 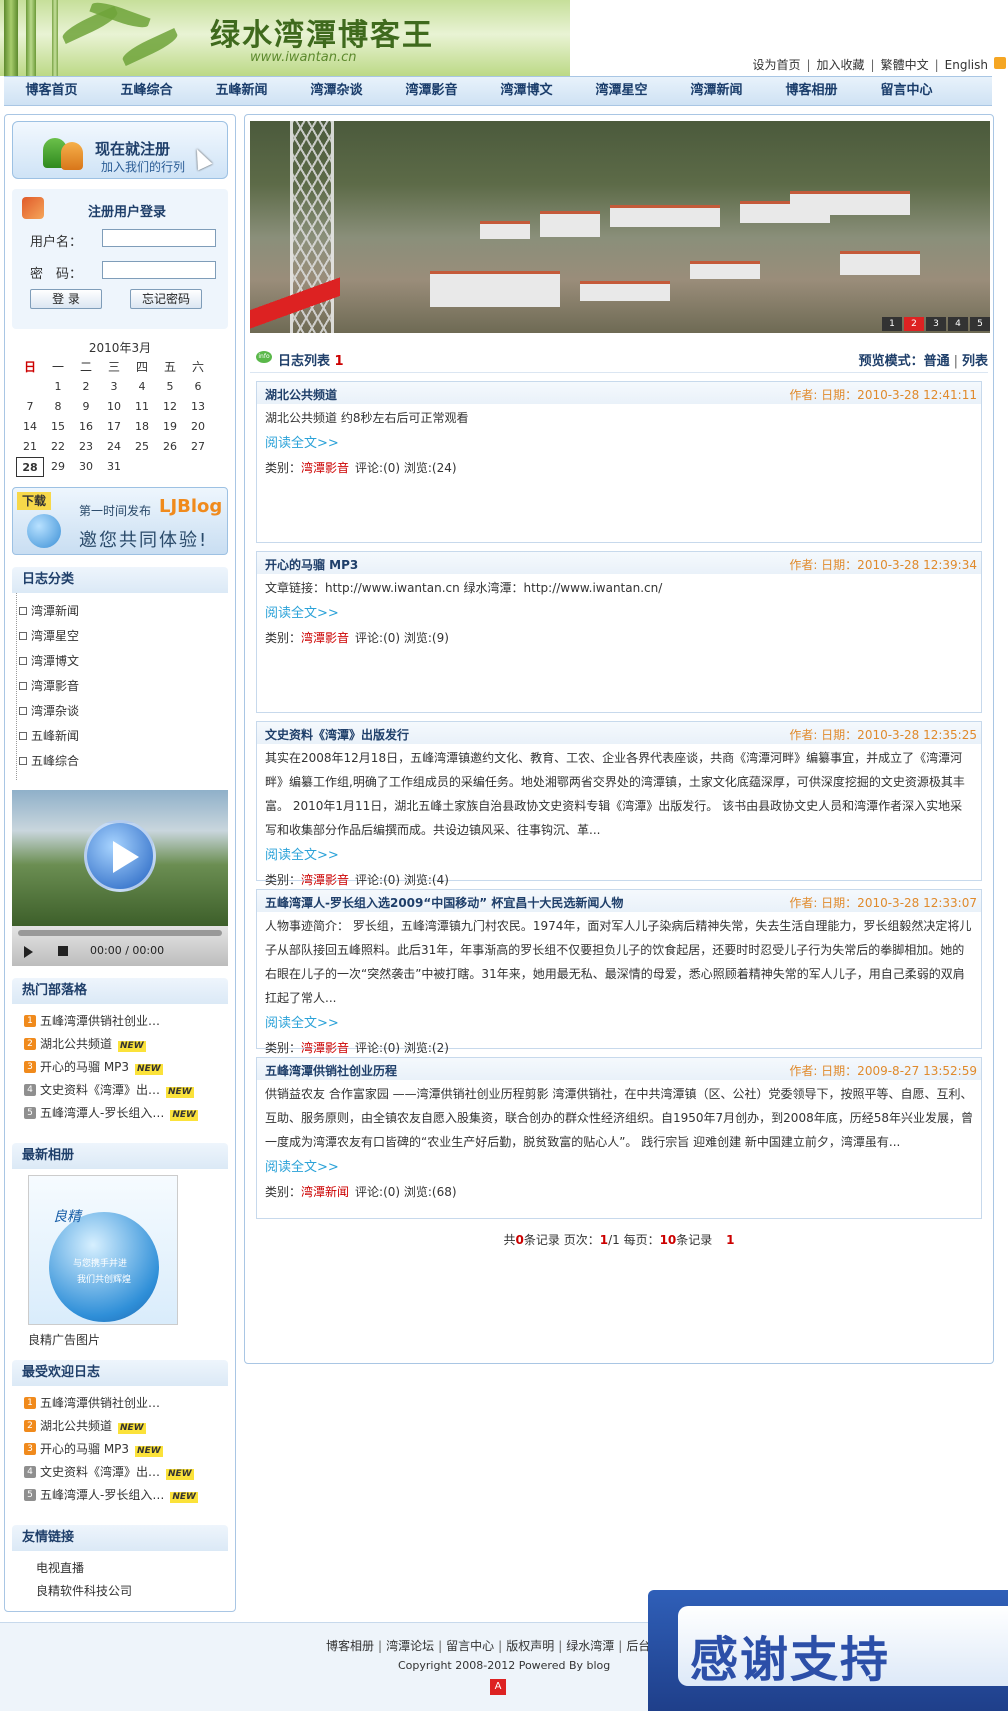 What do you see at coordinates (526, 91) in the screenshot?
I see `nav-wantan-articles: 湾潭博文` at bounding box center [526, 91].